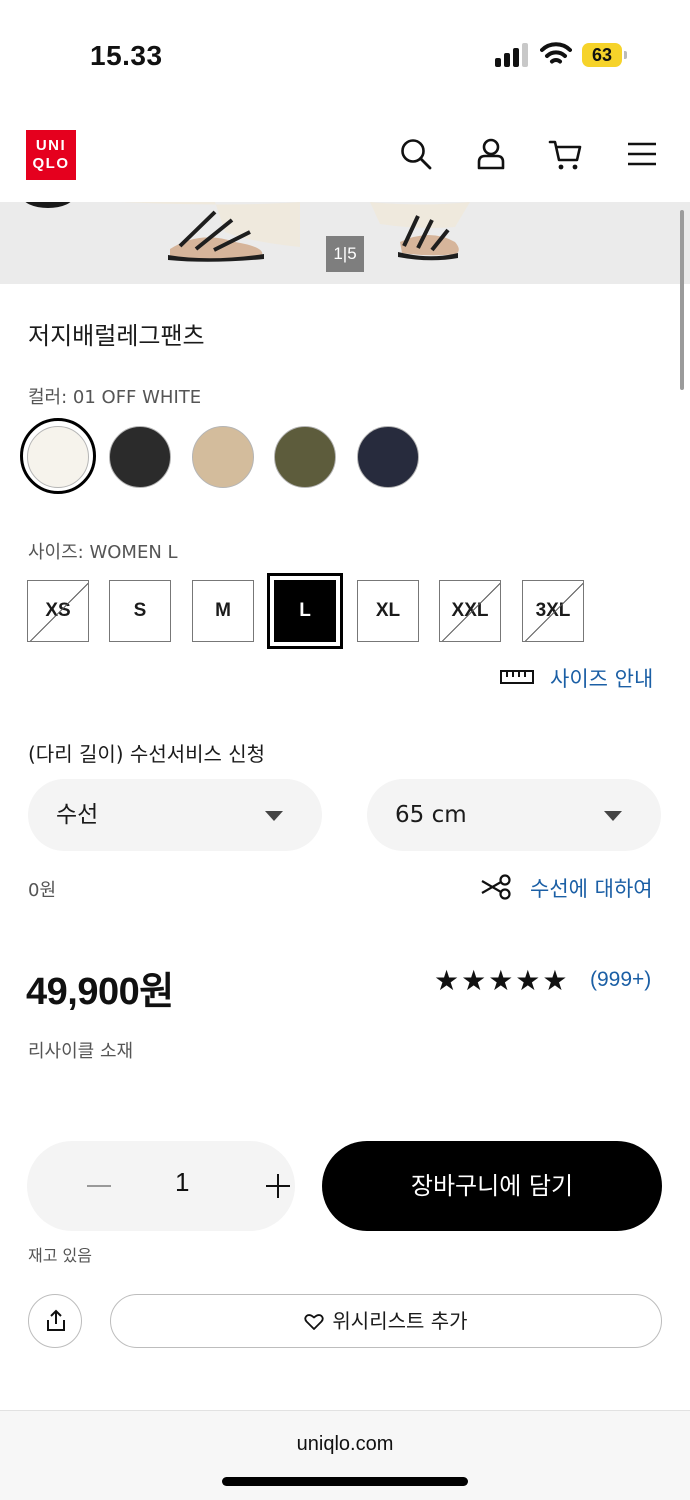 The image size is (690, 1500). Describe the element at coordinates (77, 815) in the screenshot. I see `alteration-type-value: 수선` at that location.